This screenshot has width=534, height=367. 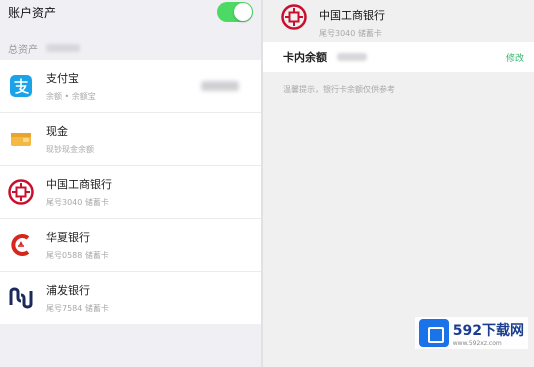 I want to click on account-item-icbc: 中国工商银行 尾号3040 储蓄卡, so click(x=130, y=192).